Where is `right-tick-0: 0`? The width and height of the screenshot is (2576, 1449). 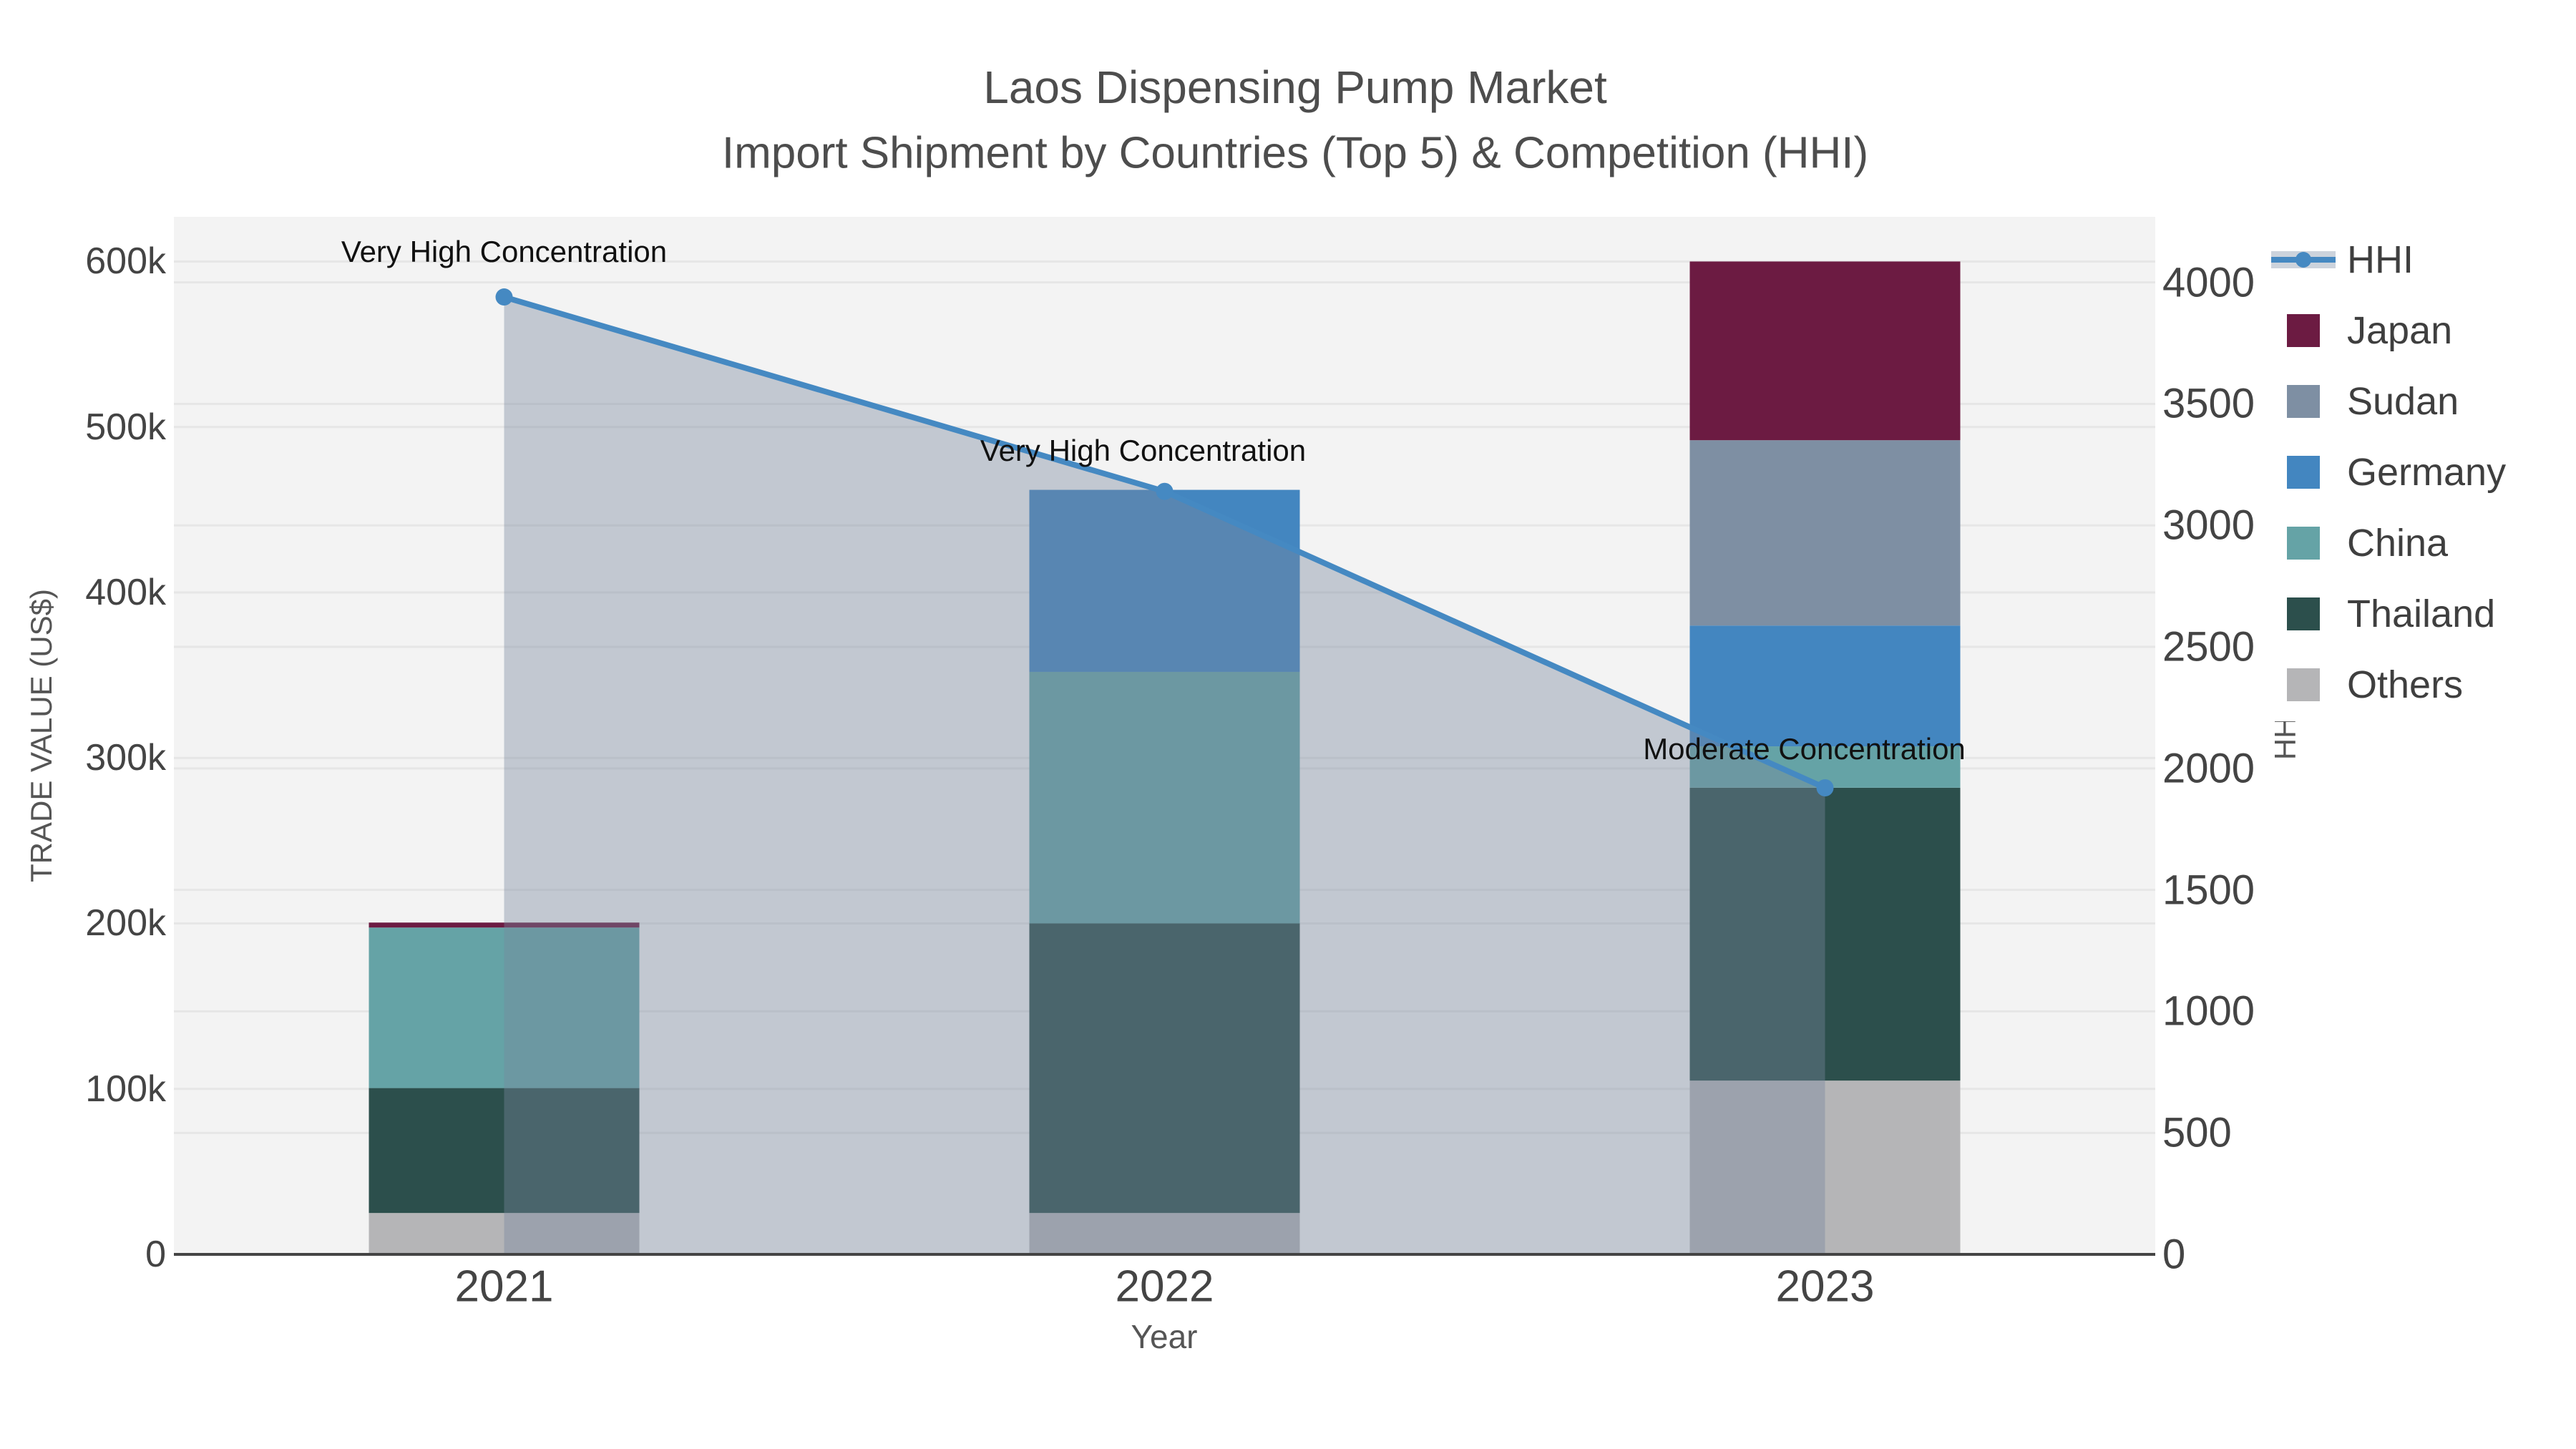 right-tick-0: 0 is located at coordinates (2174, 1254).